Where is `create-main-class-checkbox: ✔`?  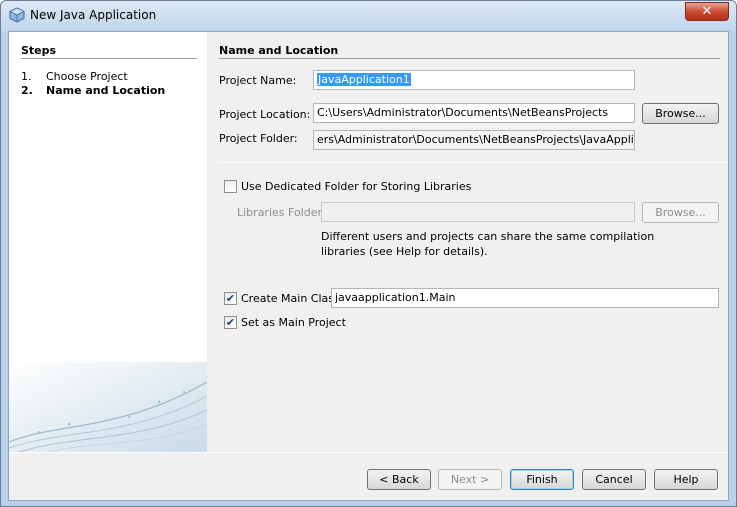
create-main-class-checkbox: ✔ is located at coordinates (230, 298).